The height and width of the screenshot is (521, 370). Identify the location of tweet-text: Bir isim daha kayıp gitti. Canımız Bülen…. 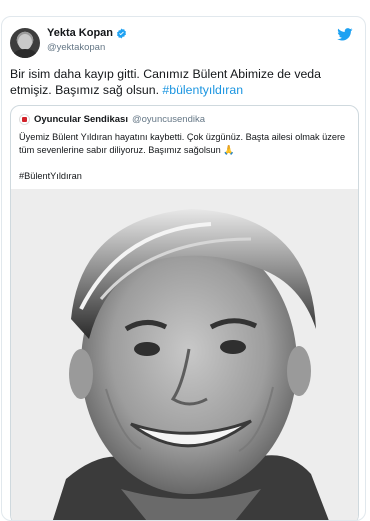
(185, 82).